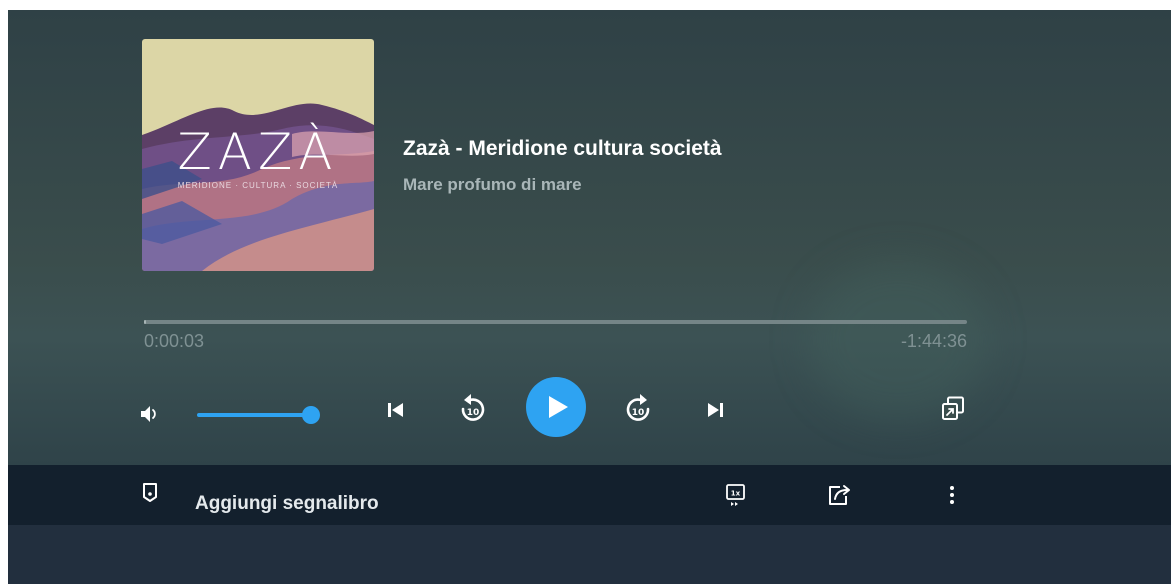 This screenshot has height=584, width=1171. I want to click on volume-slider, so click(258, 415).